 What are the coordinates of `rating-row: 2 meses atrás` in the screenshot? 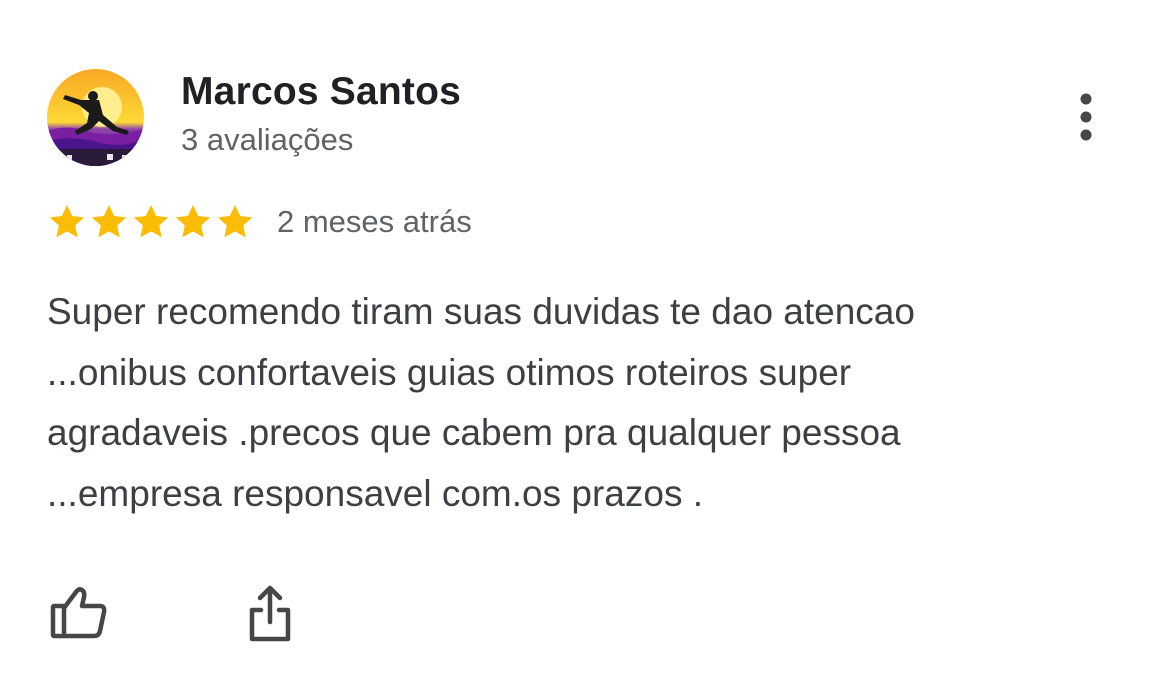 It's located at (259, 222).